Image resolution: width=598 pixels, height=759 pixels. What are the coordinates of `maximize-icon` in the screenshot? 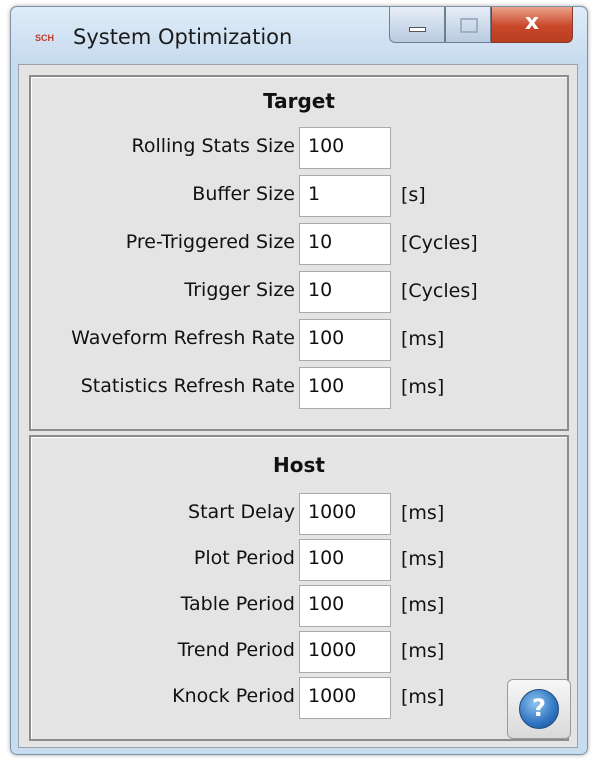 It's located at (469, 25).